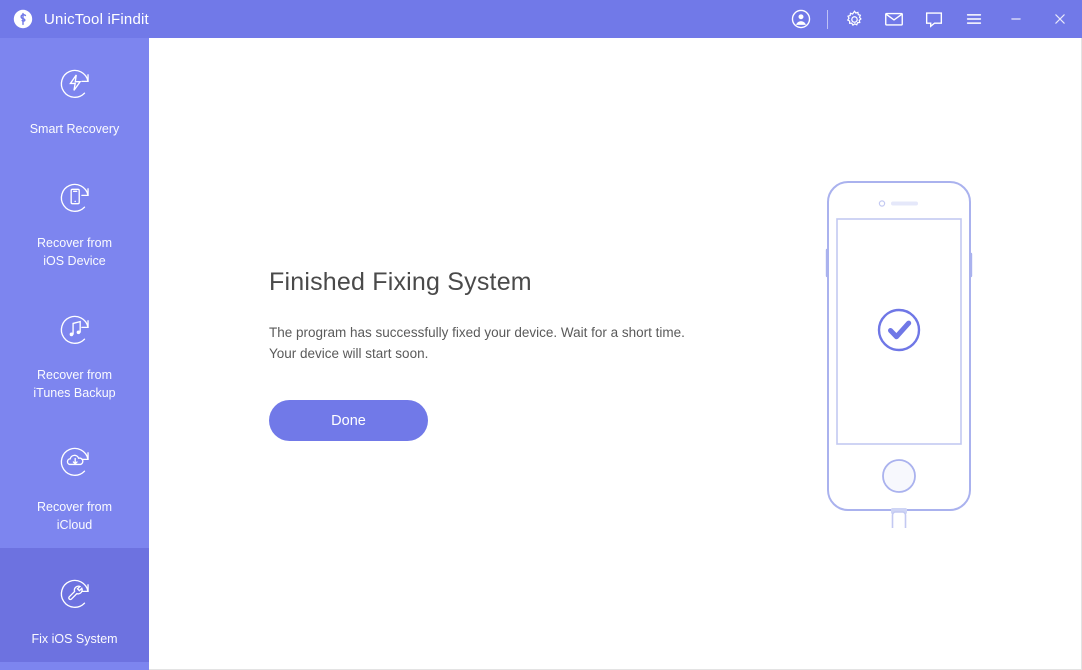  What do you see at coordinates (75, 329) in the screenshot?
I see `music-refresh-icon` at bounding box center [75, 329].